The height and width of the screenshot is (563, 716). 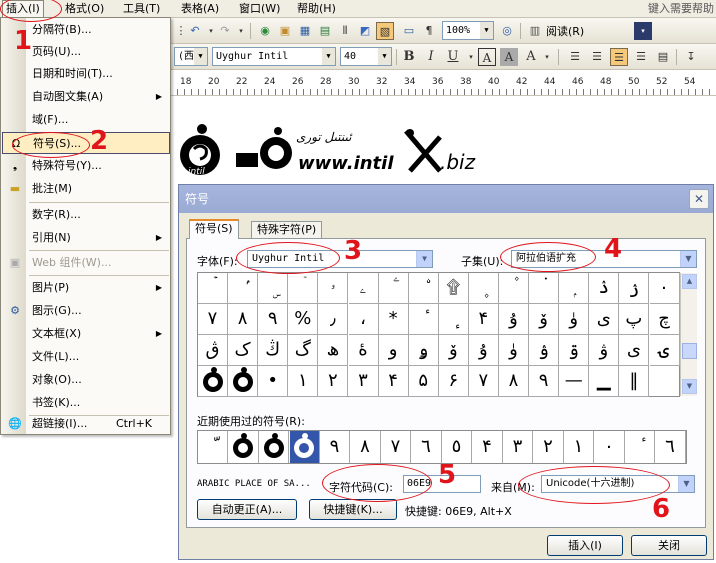 What do you see at coordinates (273, 381) in the screenshot?
I see `symbol-cell: •` at bounding box center [273, 381].